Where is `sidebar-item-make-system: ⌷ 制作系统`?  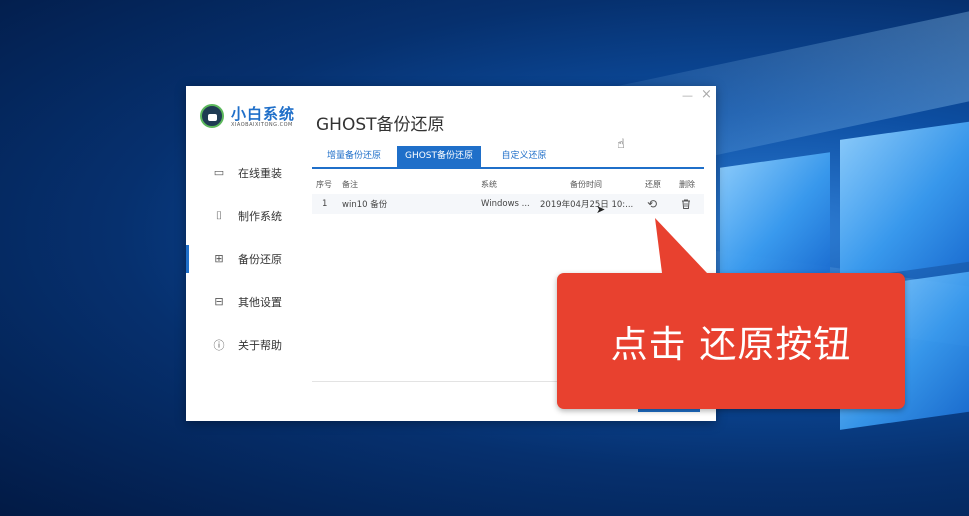
sidebar-item-make-system: ⌷ 制作系统 is located at coordinates (241, 215).